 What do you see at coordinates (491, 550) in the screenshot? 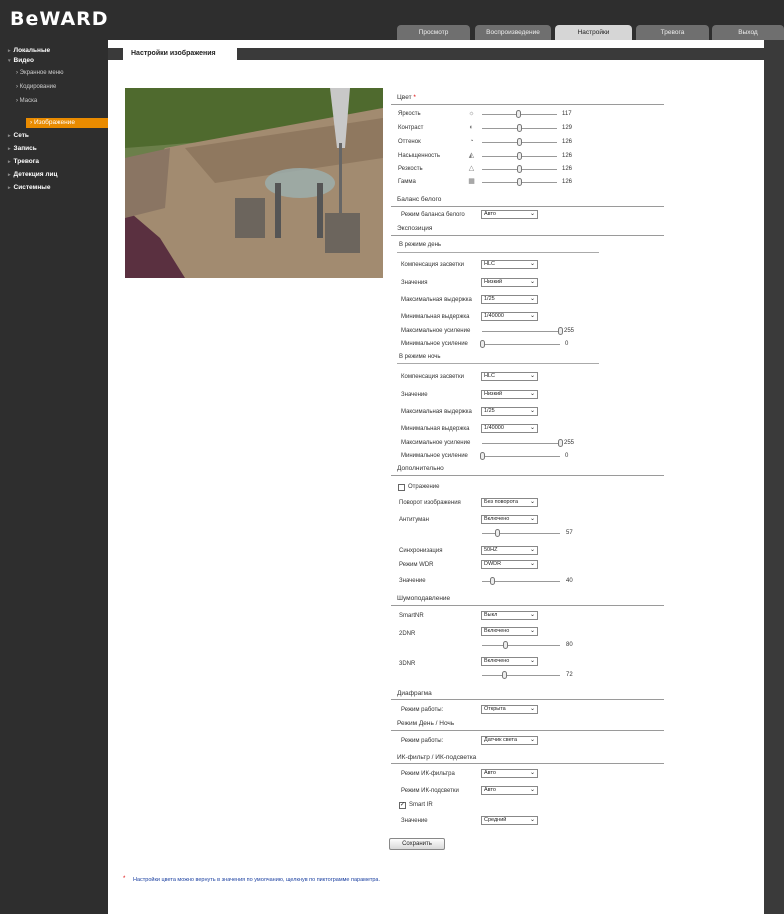
I see `sync-value: 50HZ` at bounding box center [491, 550].